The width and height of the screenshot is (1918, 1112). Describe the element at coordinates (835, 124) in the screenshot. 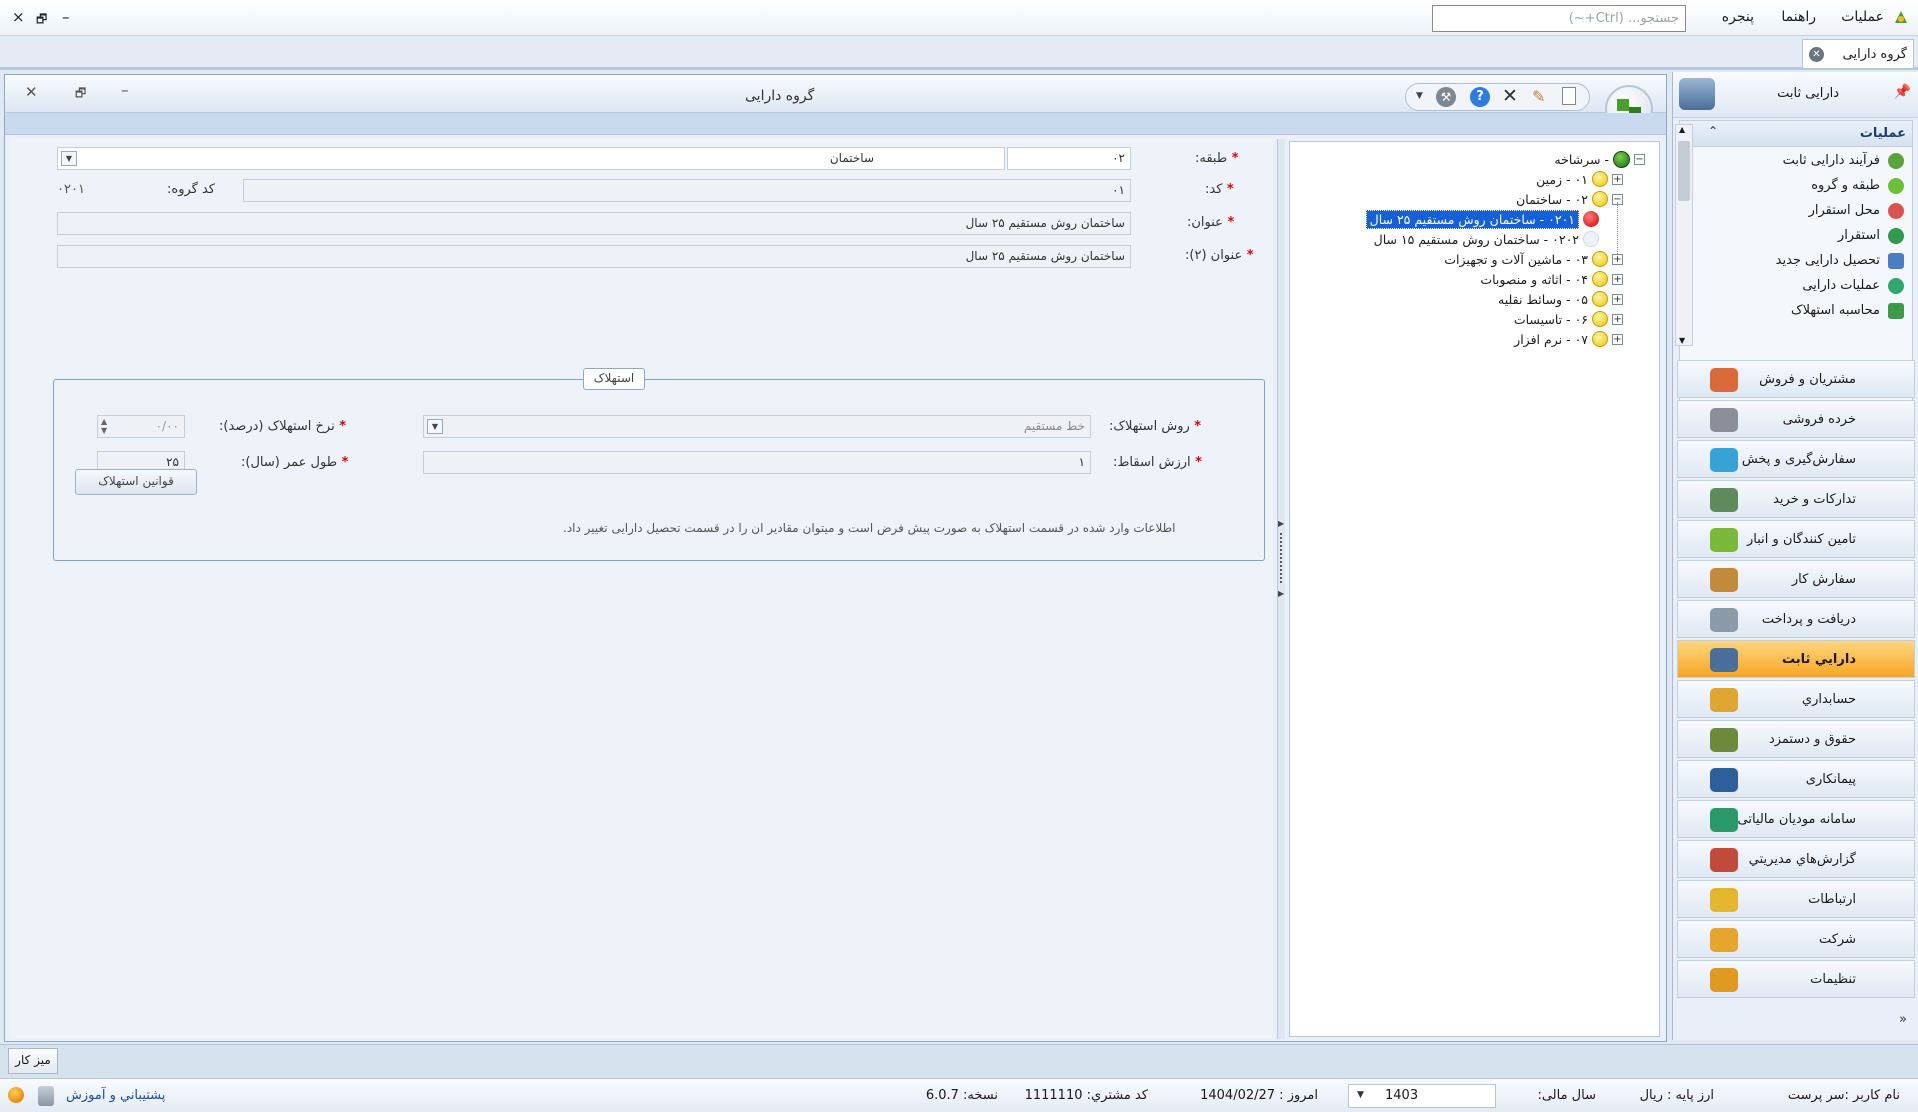

I see `window-subbar` at that location.